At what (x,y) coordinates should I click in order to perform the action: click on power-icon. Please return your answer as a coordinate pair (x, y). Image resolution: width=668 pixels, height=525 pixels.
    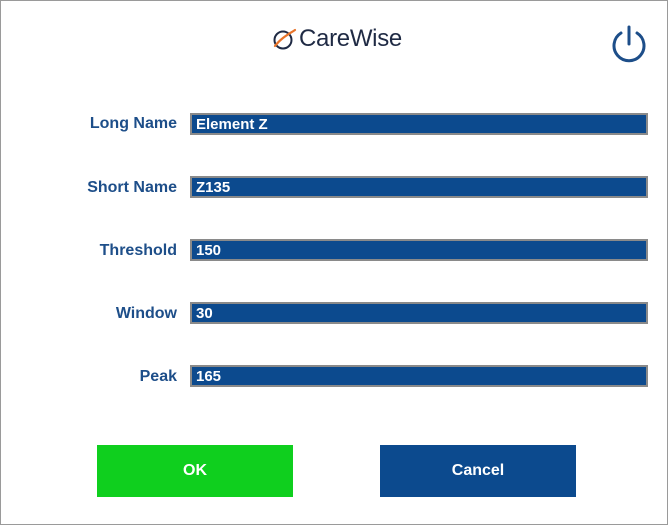
    Looking at the image, I should click on (629, 44).